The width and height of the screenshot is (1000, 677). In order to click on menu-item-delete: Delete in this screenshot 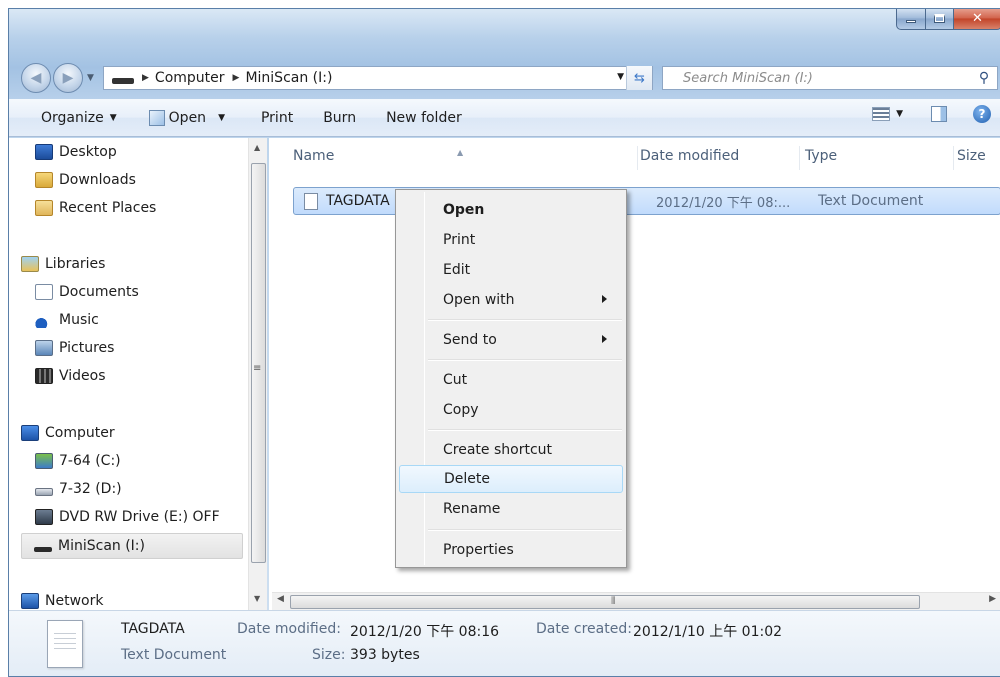, I will do `click(511, 479)`.